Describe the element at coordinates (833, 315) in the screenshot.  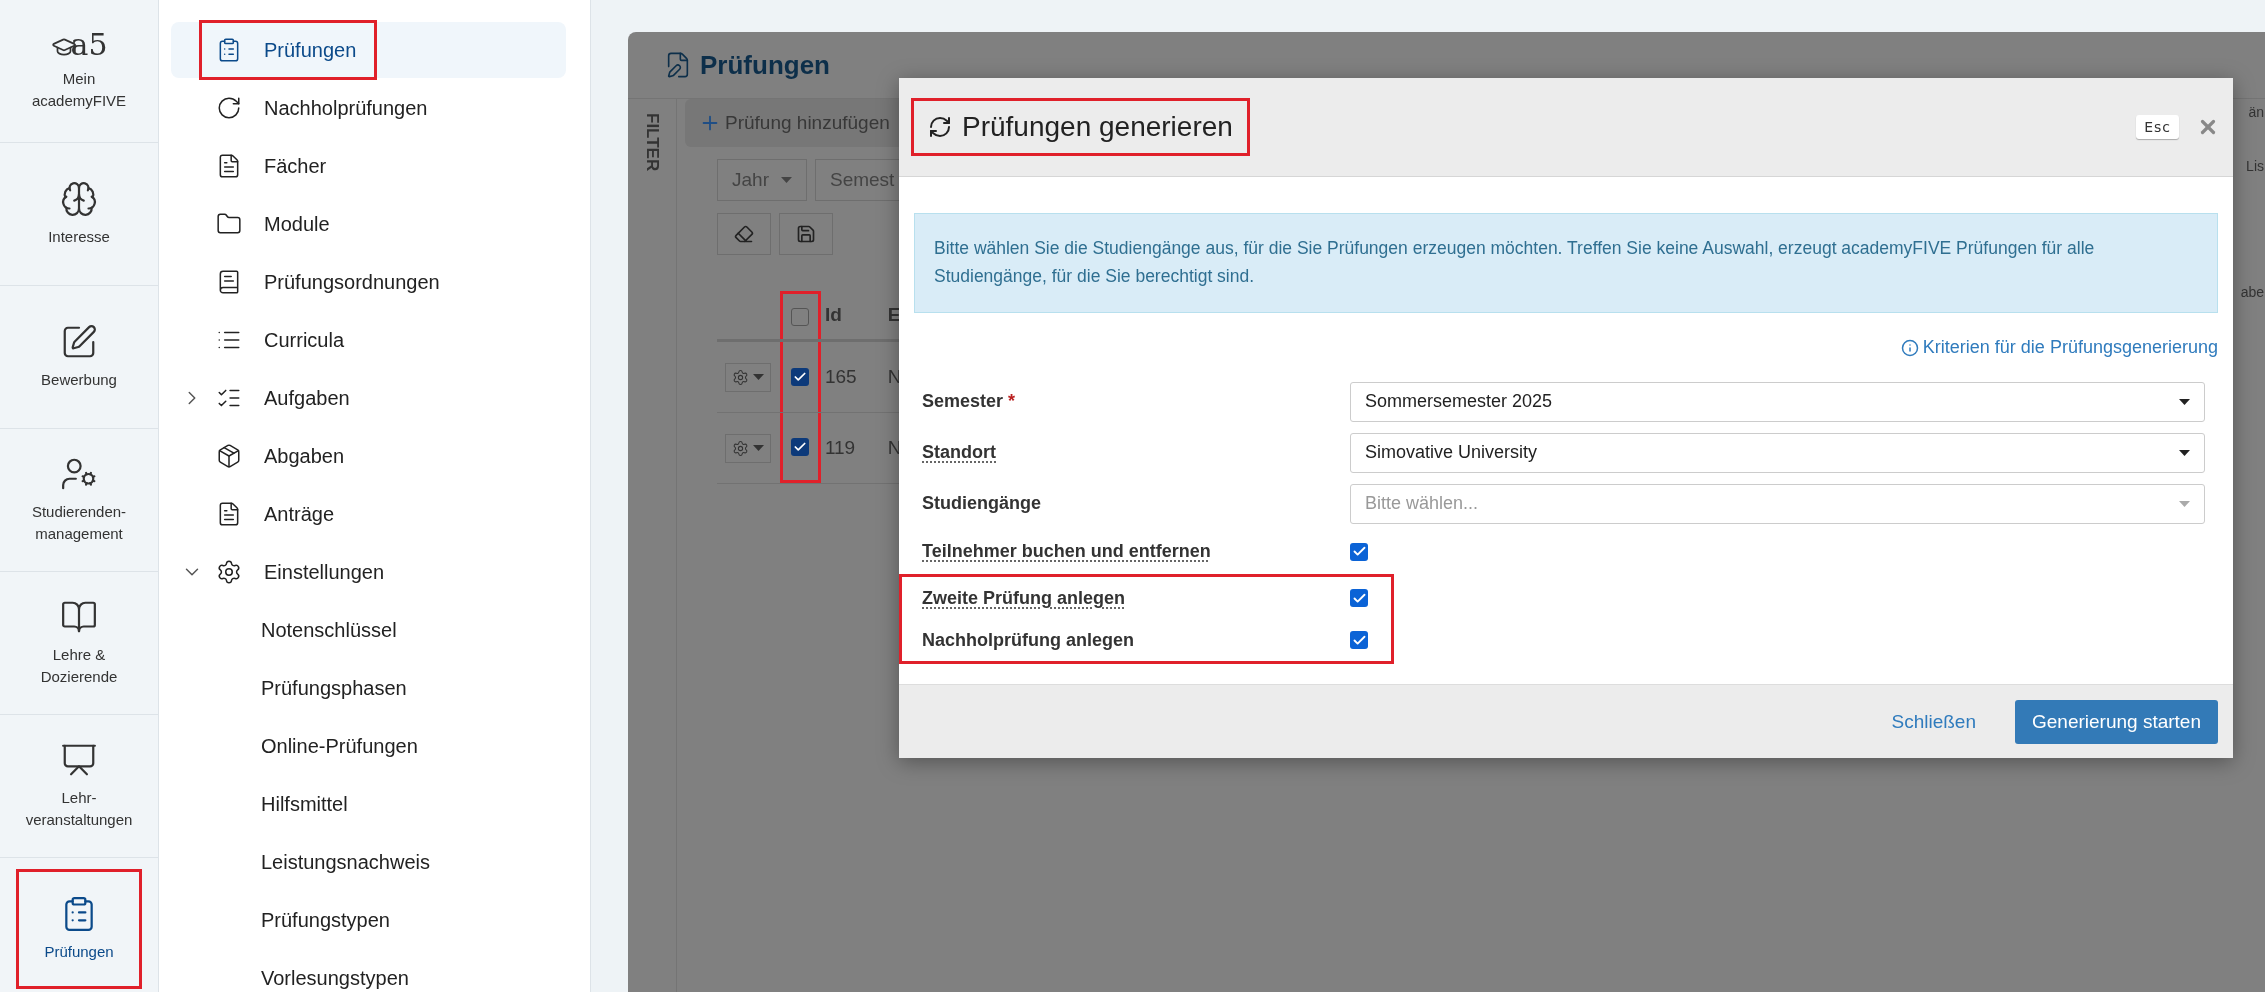
I see `column-header: Id` at that location.